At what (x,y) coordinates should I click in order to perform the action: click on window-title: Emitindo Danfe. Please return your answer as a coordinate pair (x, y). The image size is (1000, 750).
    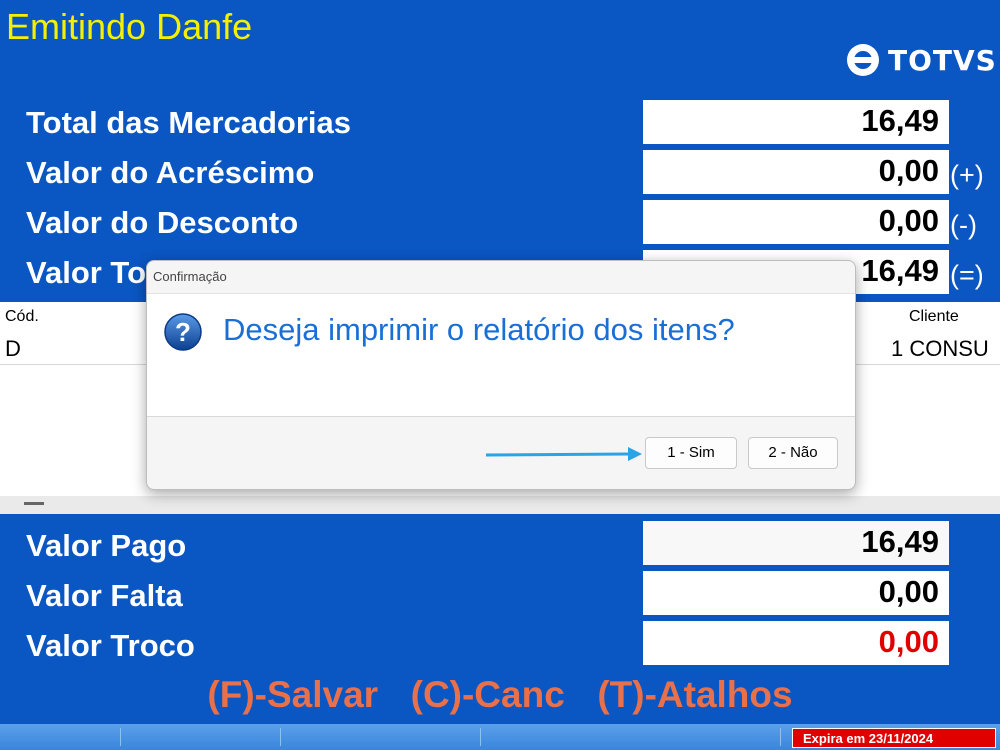
    Looking at the image, I should click on (129, 26).